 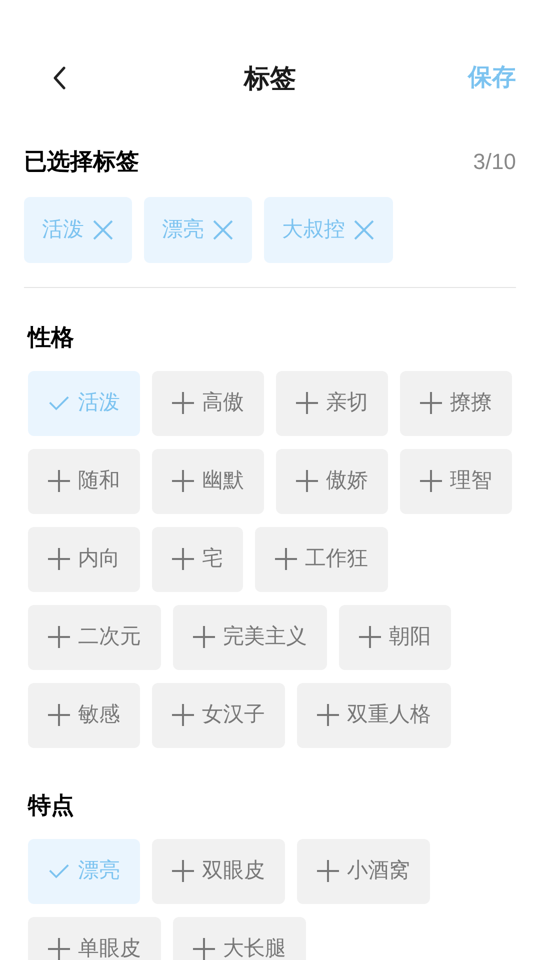 I want to click on tag-chip: 宅, so click(x=197, y=559).